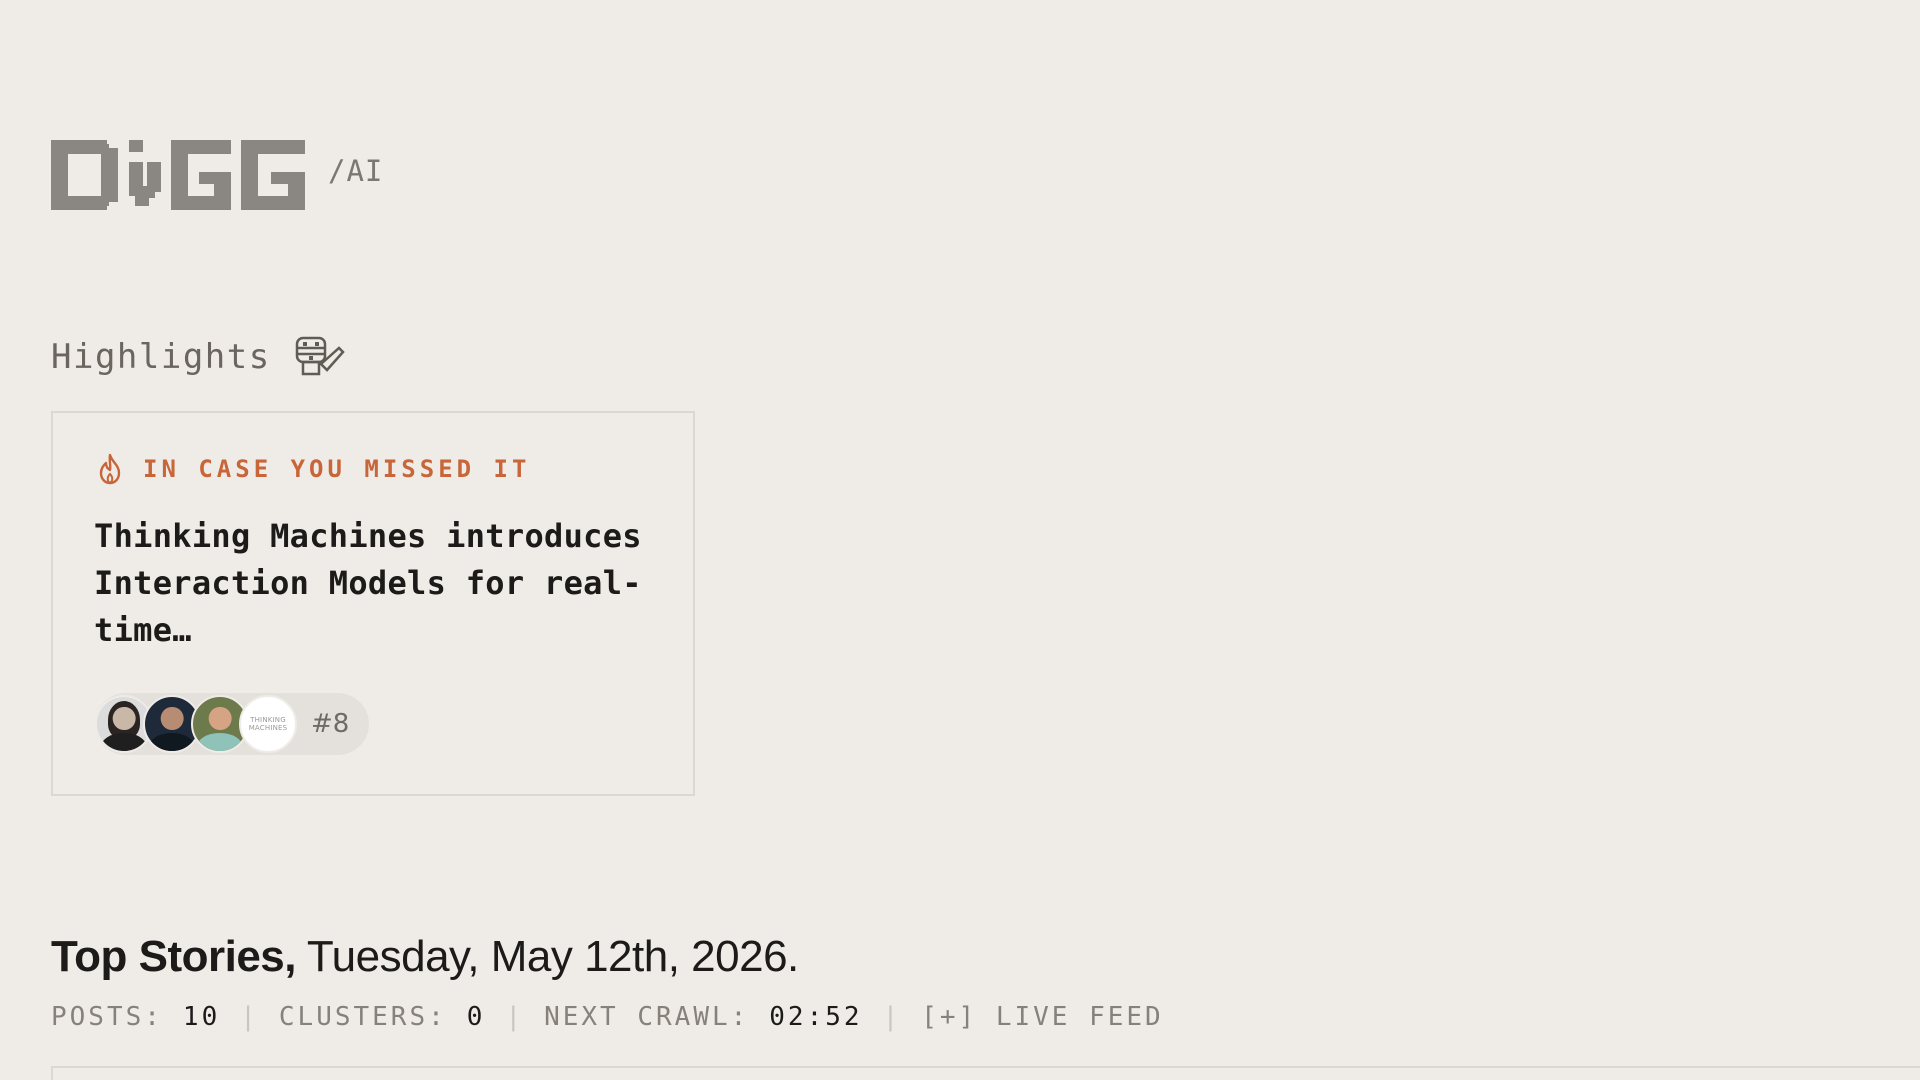  I want to click on clusters-label: CLUSTERS:, so click(362, 1017).